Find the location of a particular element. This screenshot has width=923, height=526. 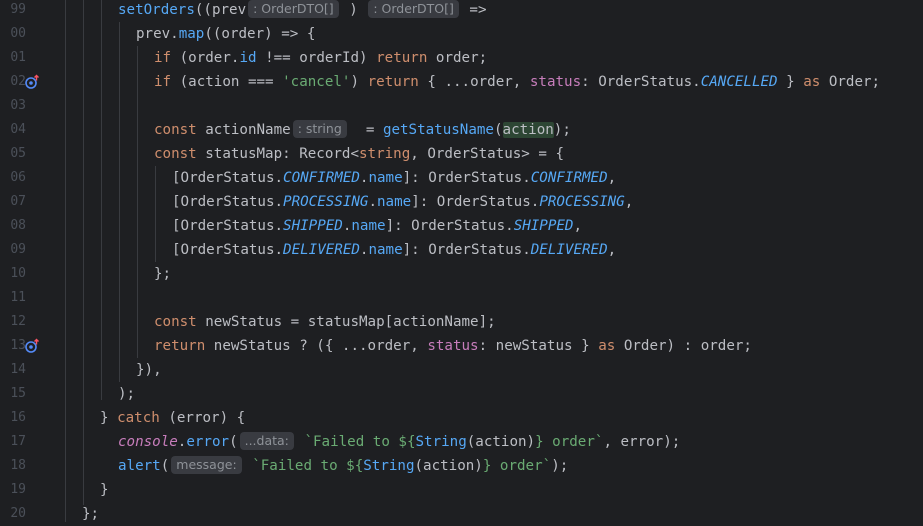

code-token: as is located at coordinates (812, 82).